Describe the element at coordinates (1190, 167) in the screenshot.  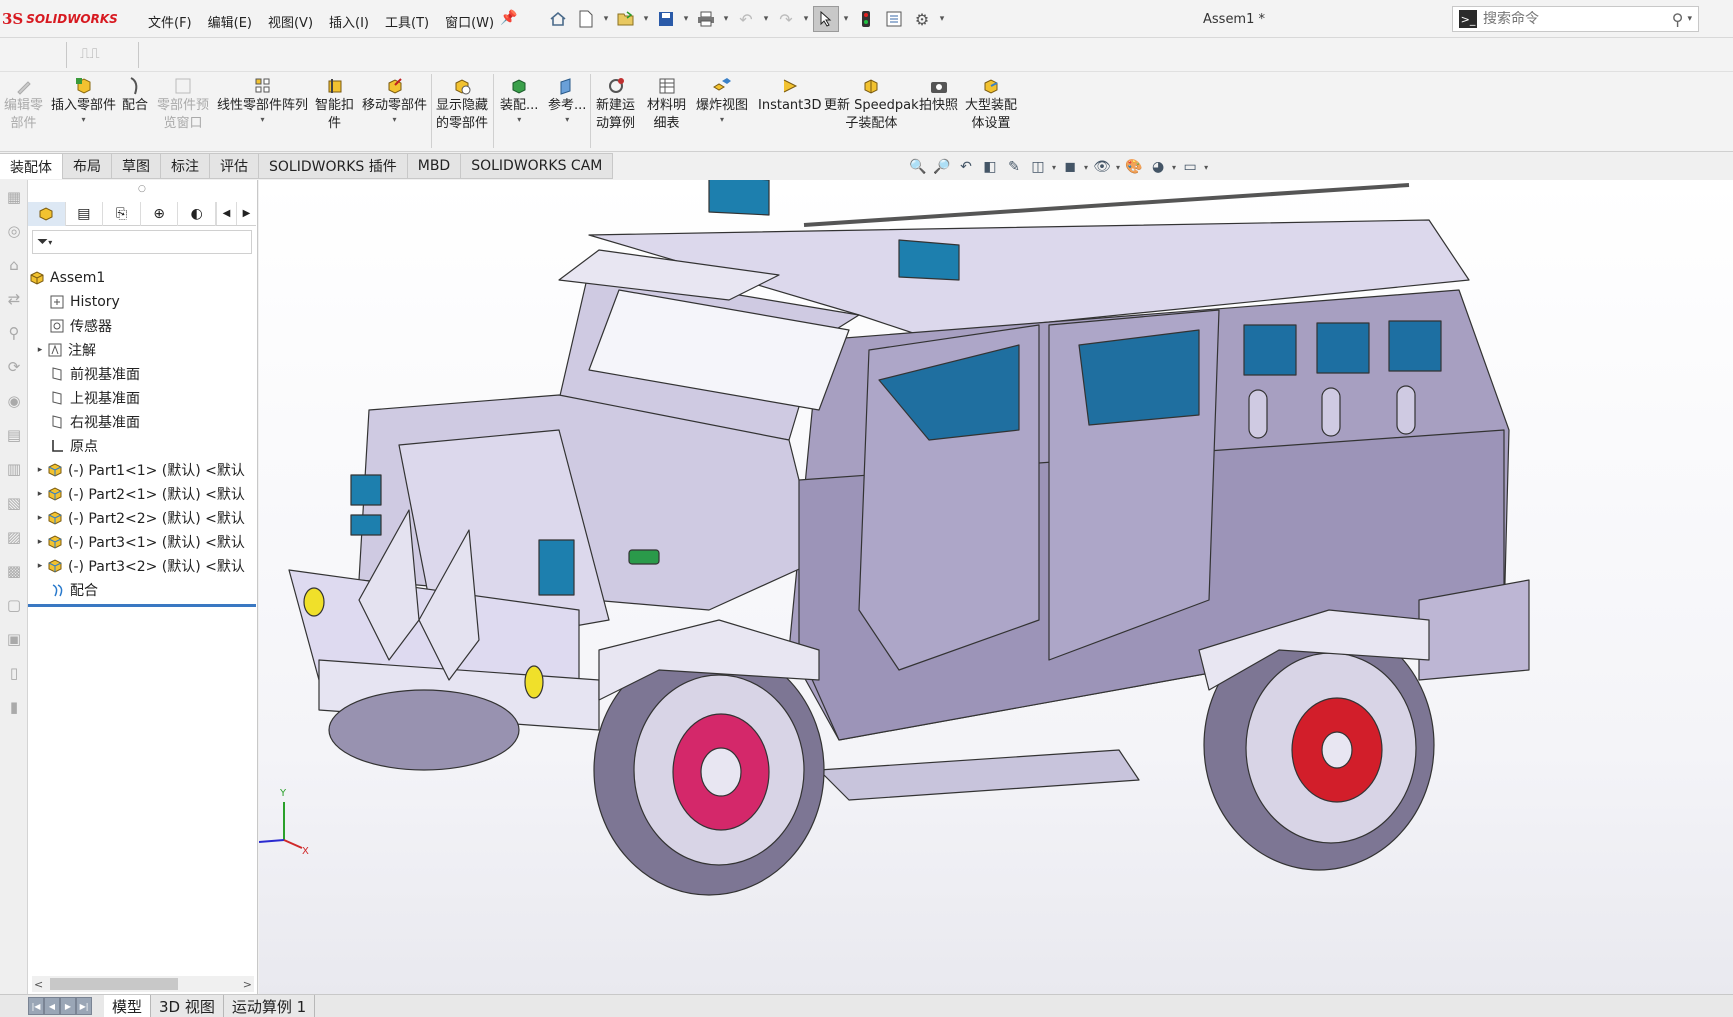
I see `view-settings-icon: ▭` at that location.